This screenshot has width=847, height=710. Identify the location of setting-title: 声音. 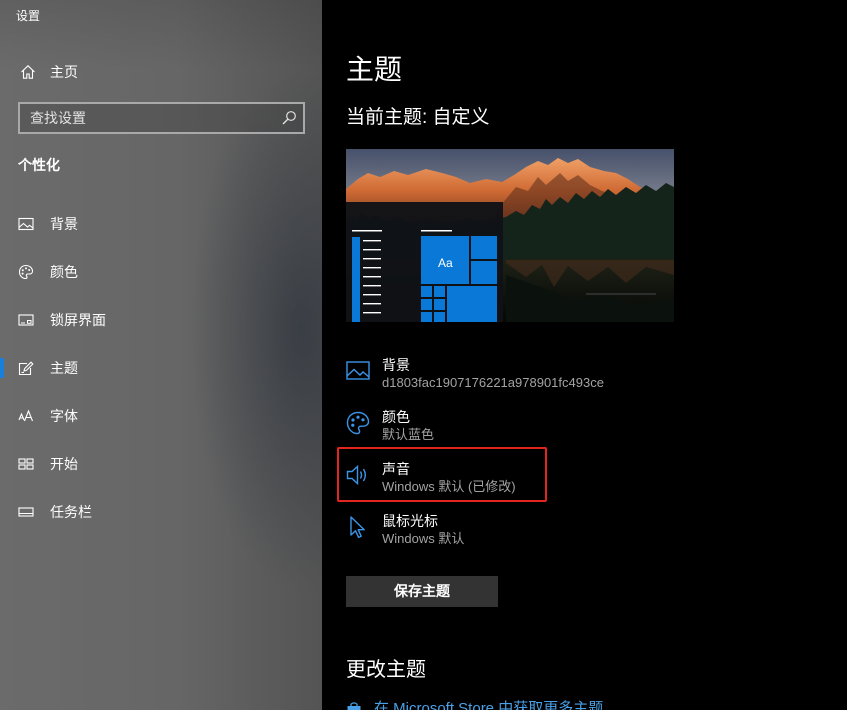
(396, 469).